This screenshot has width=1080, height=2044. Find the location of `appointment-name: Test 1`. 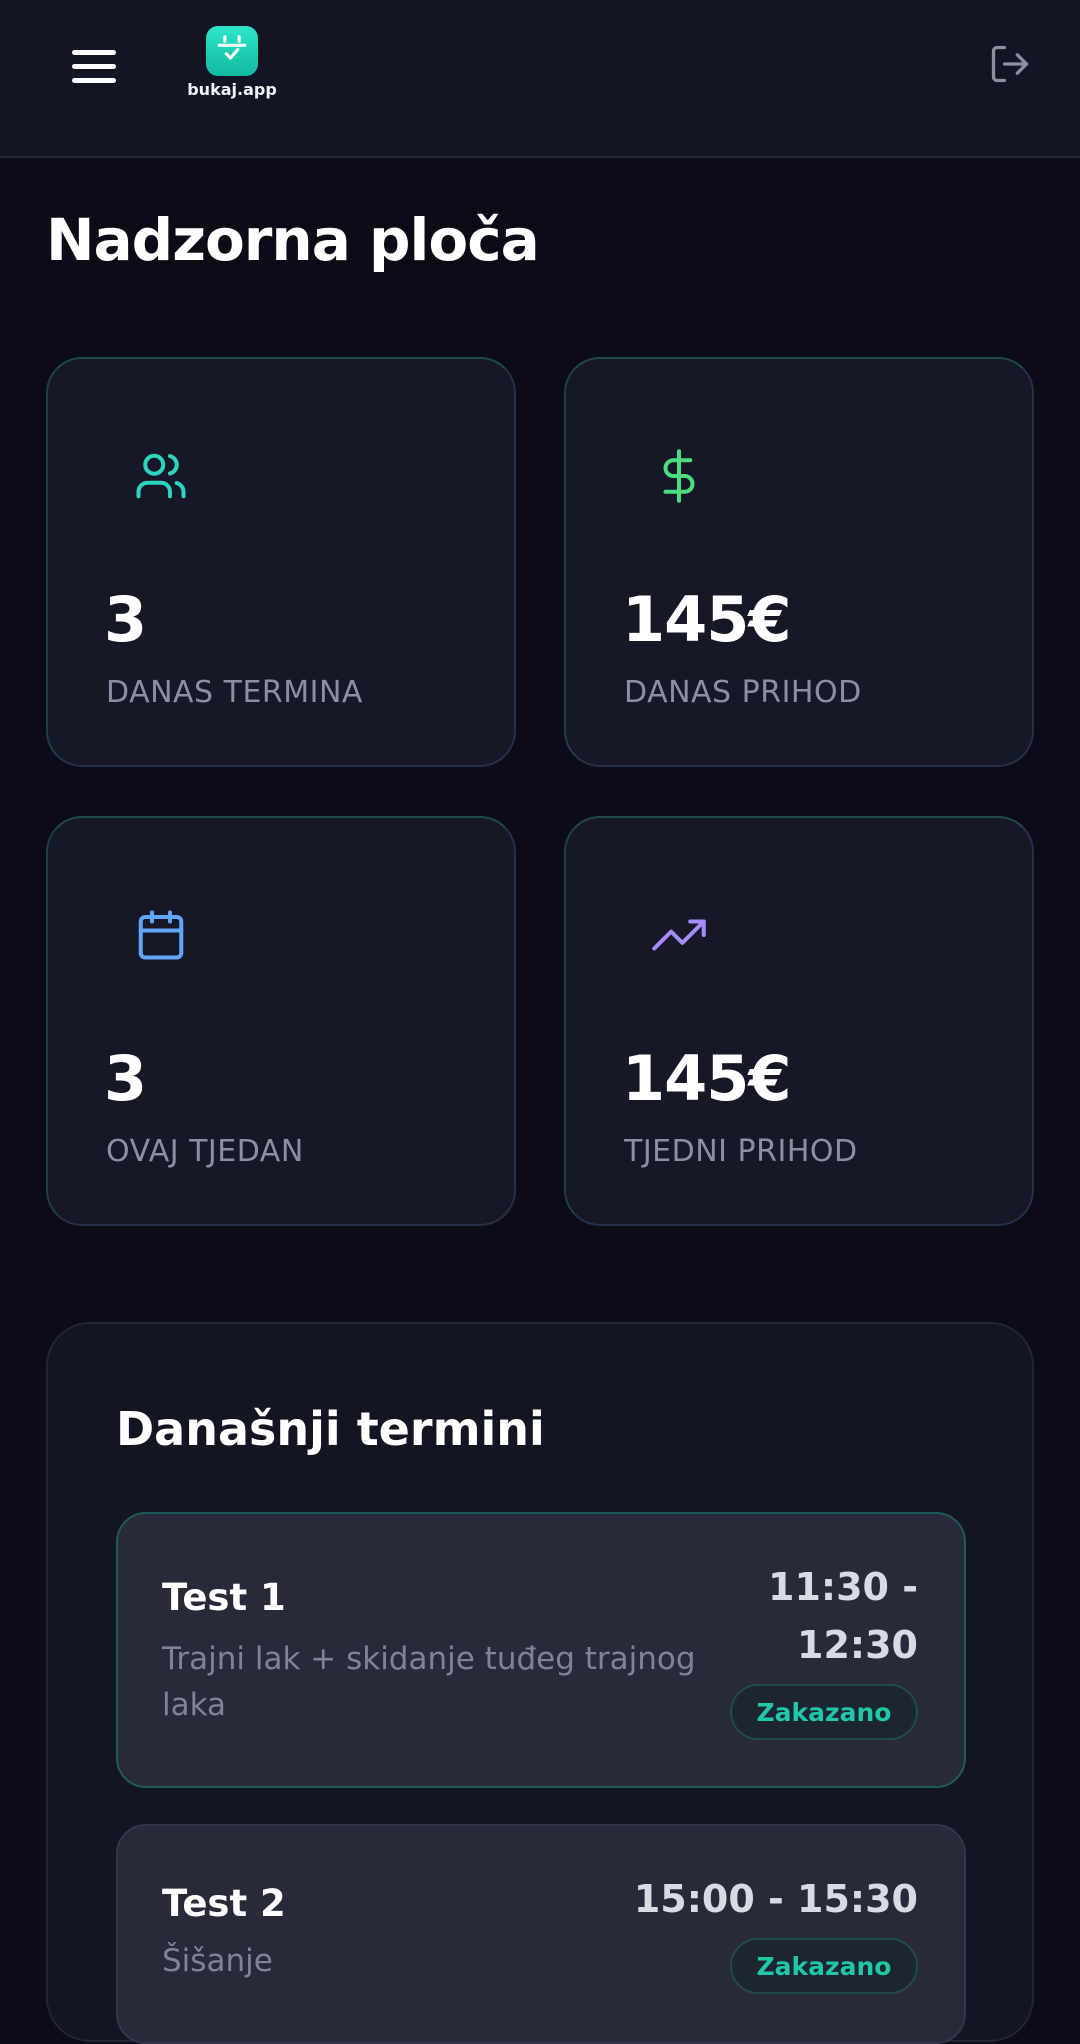

appointment-name: Test 1 is located at coordinates (224, 1597).